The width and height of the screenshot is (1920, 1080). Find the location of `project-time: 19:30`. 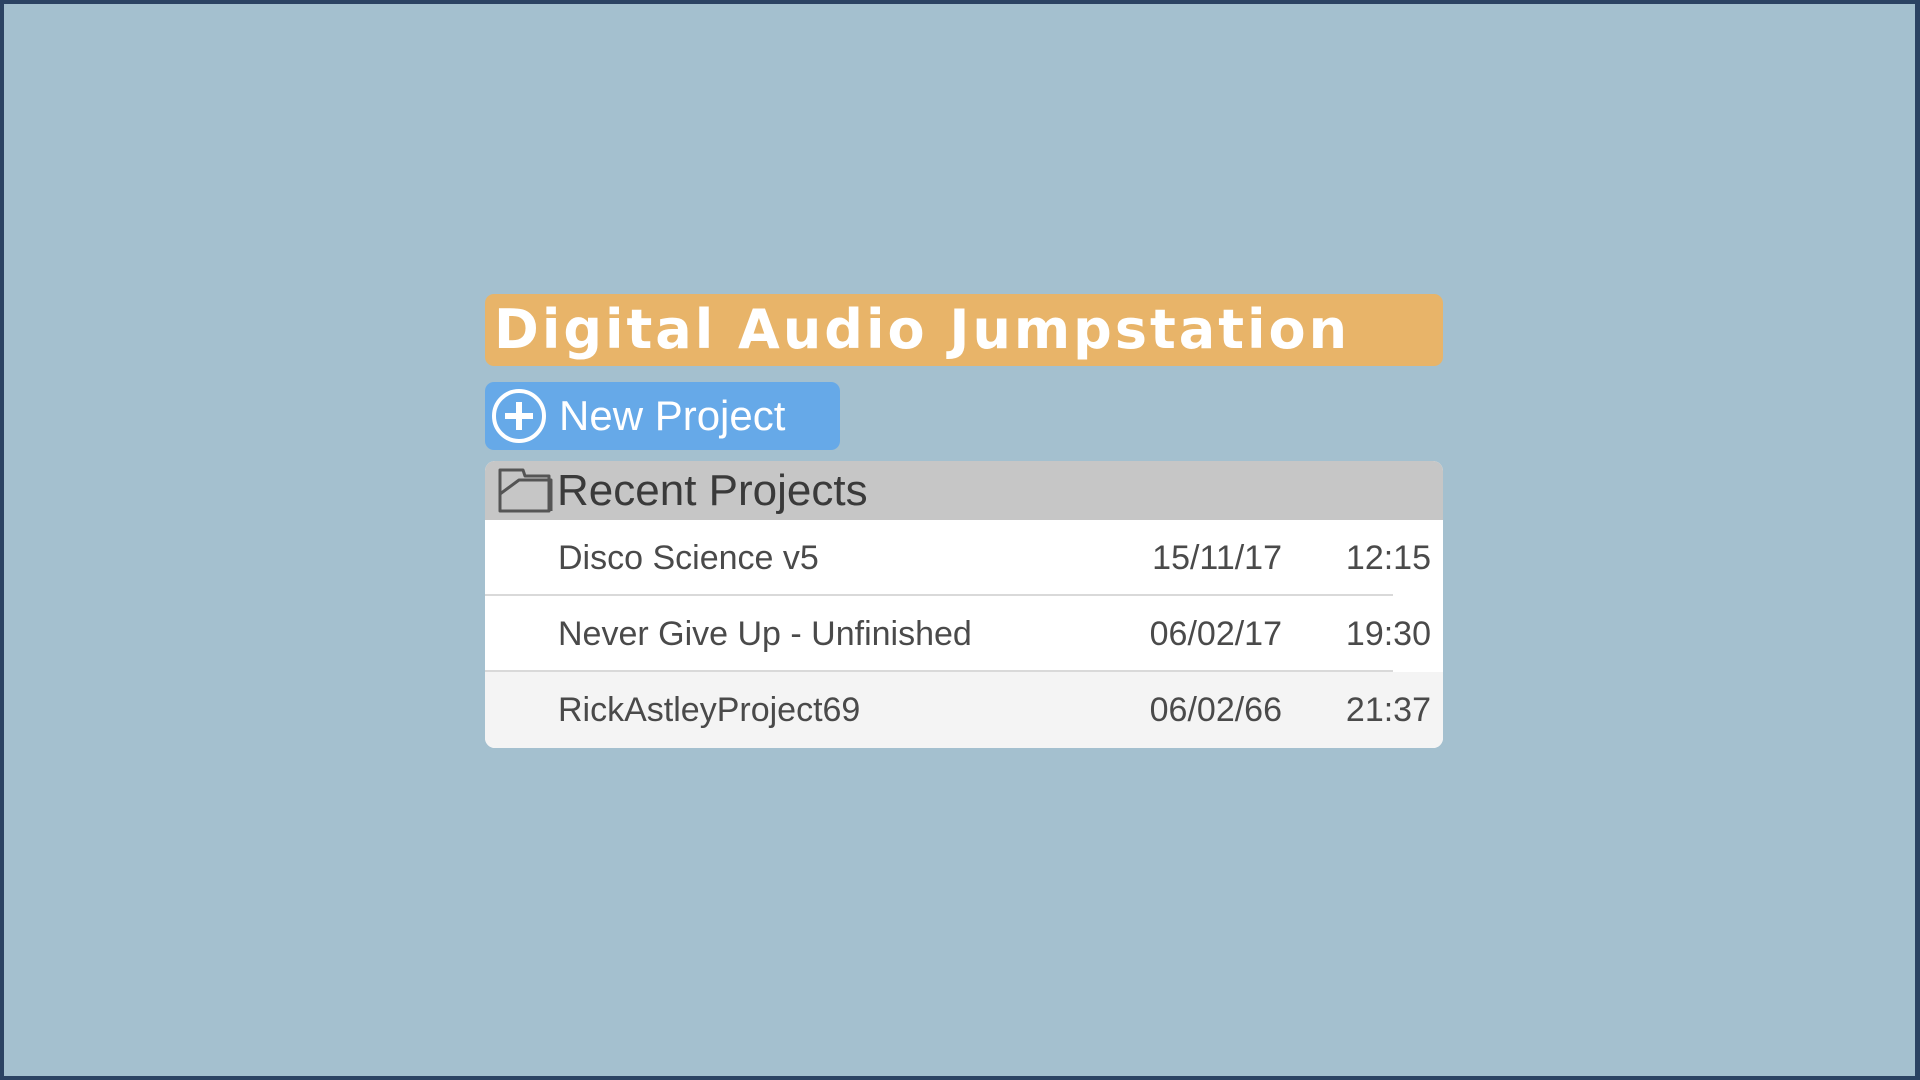

project-time: 19:30 is located at coordinates (1388, 633).